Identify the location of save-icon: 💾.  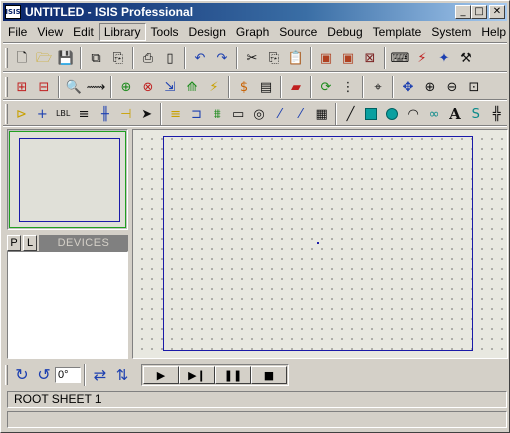
(66, 58).